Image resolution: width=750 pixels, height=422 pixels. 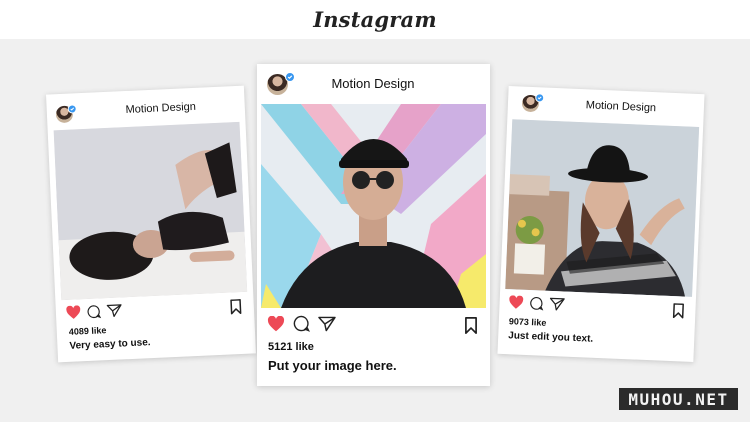 I want to click on man-in-cap-illustration, so click(x=373, y=206).